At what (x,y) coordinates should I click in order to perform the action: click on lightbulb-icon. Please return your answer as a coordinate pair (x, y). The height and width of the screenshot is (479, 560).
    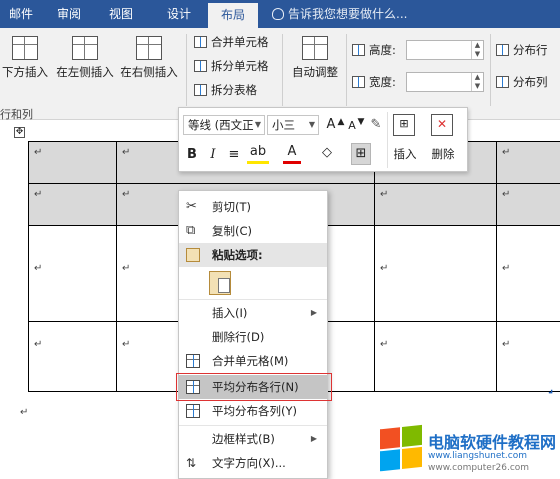
    Looking at the image, I should click on (278, 14).